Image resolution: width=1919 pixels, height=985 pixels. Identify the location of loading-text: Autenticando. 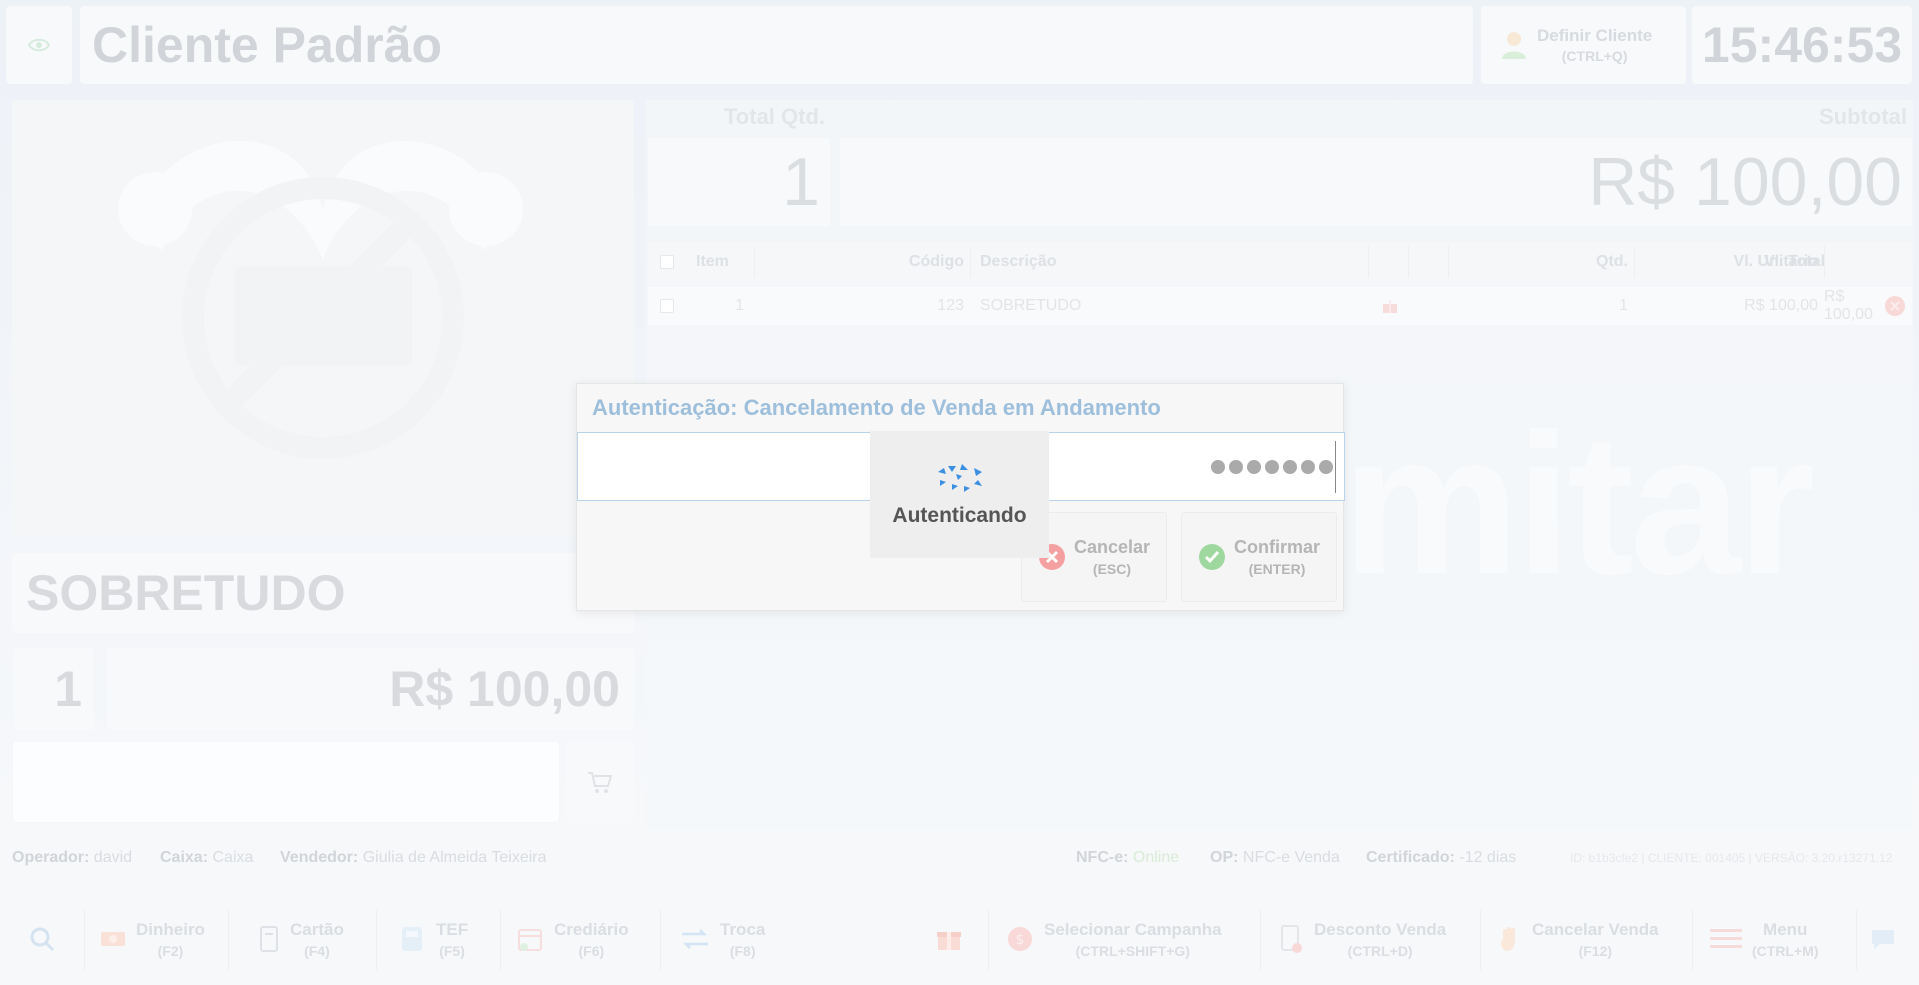
(959, 515).